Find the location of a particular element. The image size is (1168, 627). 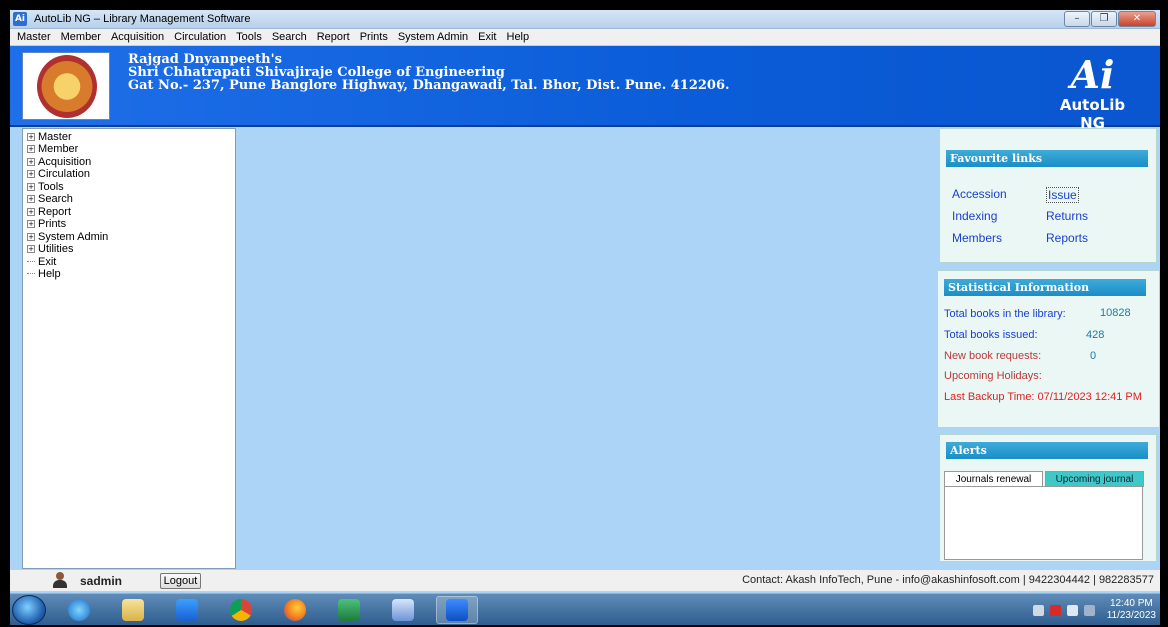

total-books-label: Total books in the library: is located at coordinates (1005, 314).